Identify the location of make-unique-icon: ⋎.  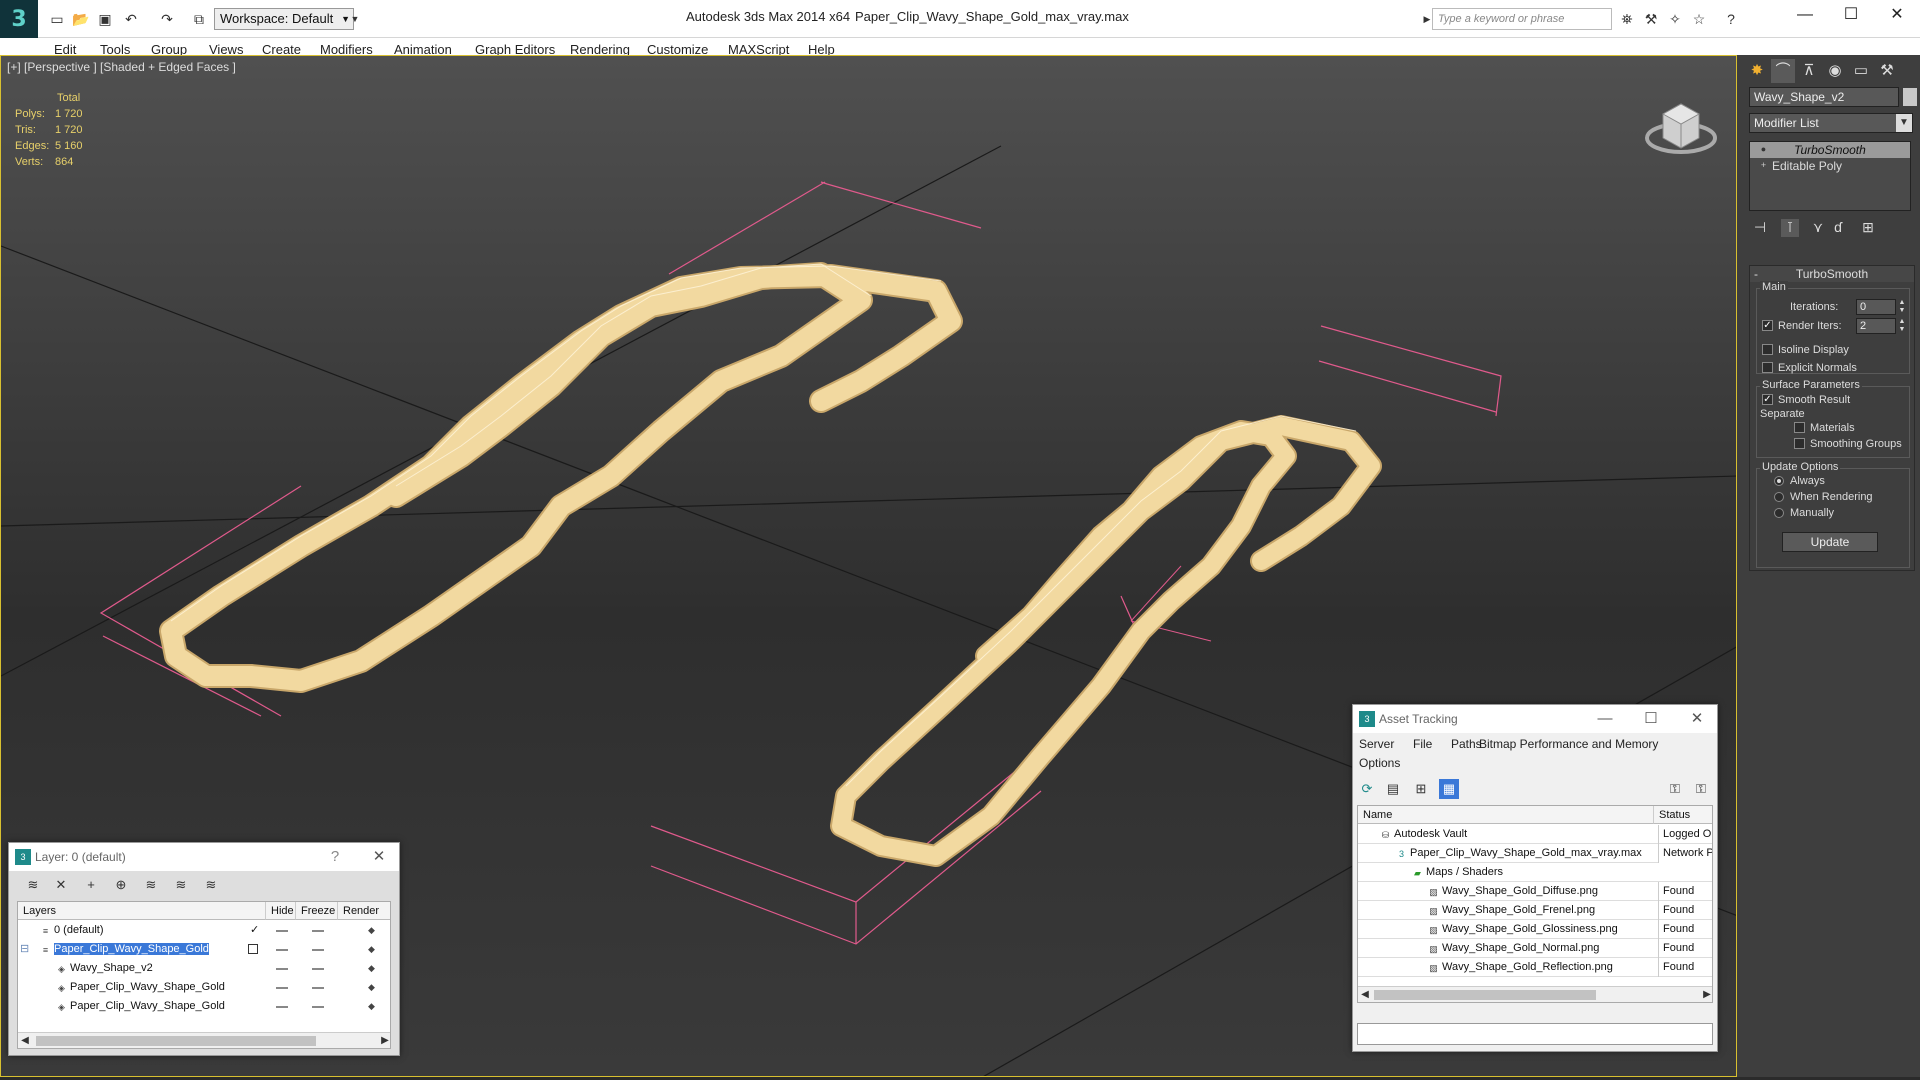
(1818, 228).